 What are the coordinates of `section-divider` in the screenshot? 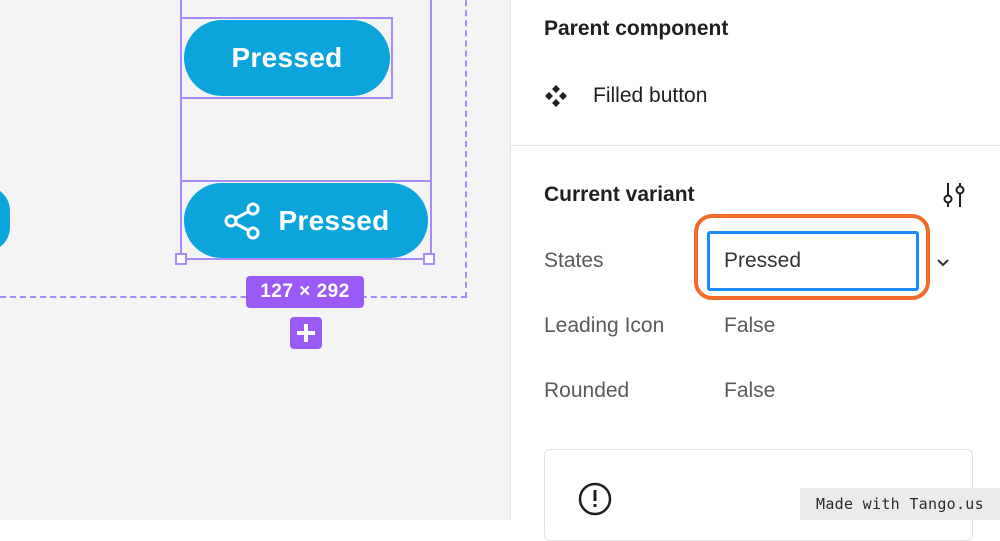 It's located at (755, 145).